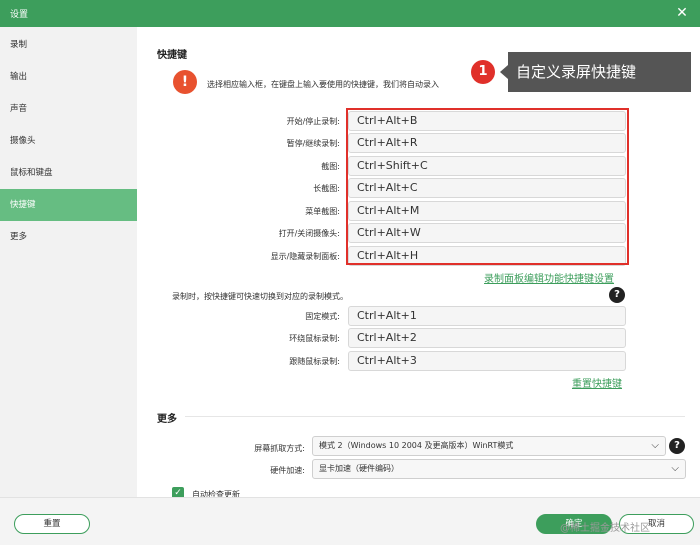 The height and width of the screenshot is (545, 700). I want to click on sidebar-item-mouse-keyboard: 鼠标和键盘, so click(68, 173).